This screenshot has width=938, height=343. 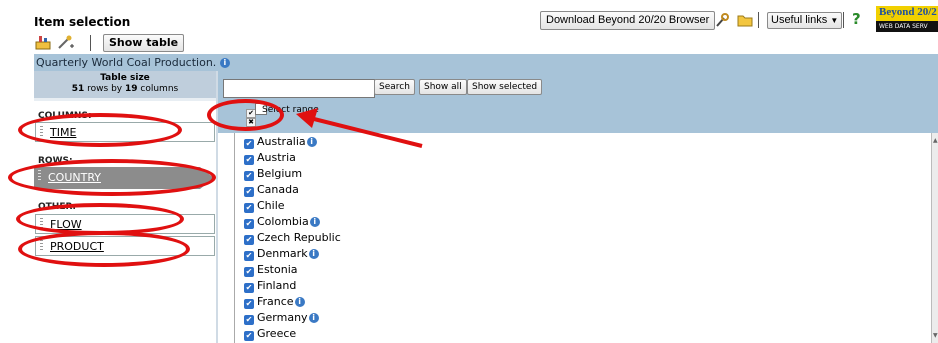 I want to click on country-list-item: ✔ Estonia, so click(x=292, y=270).